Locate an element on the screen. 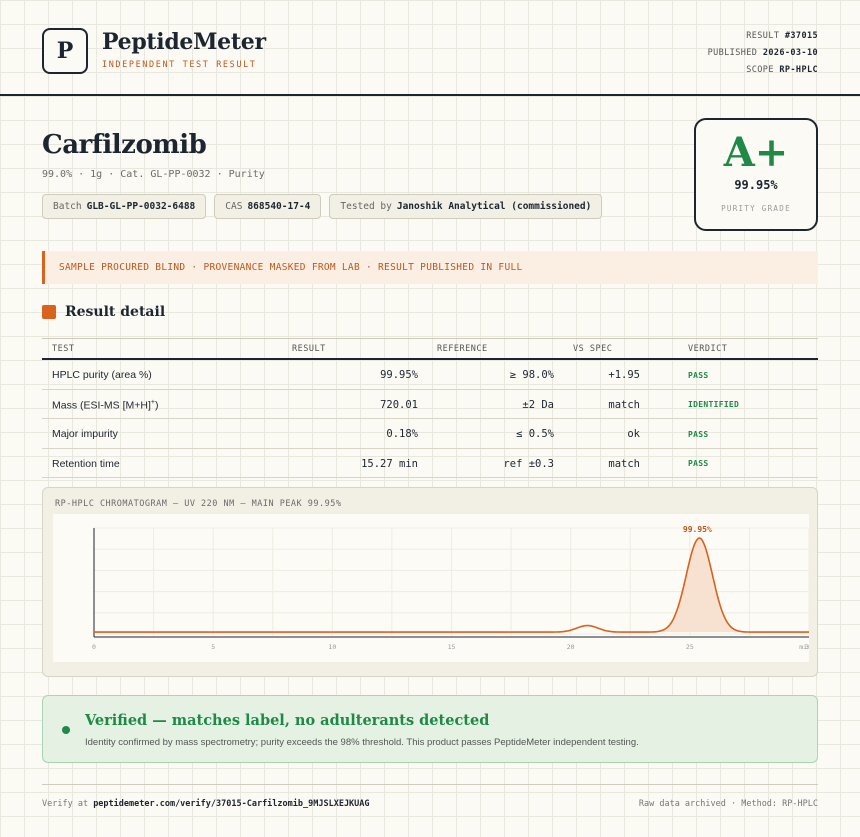  purity-grade-card: A+ 99.95% PURITY GRADE is located at coordinates (756, 174).